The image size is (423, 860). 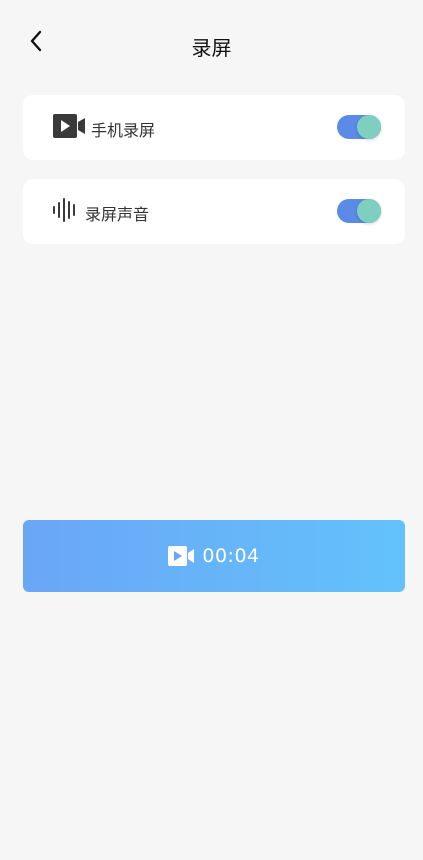 I want to click on setting-card-screen-record: 手机录屏, so click(x=214, y=127).